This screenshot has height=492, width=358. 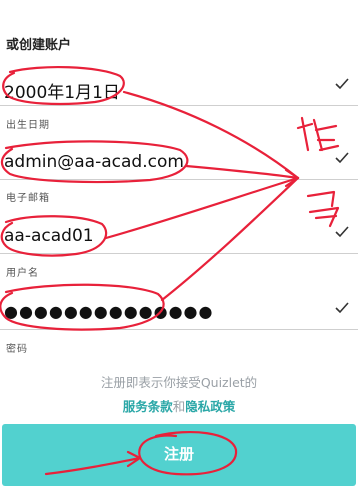 What do you see at coordinates (210, 406) in the screenshot?
I see `privacy-policy-link: 隐私政策` at bounding box center [210, 406].